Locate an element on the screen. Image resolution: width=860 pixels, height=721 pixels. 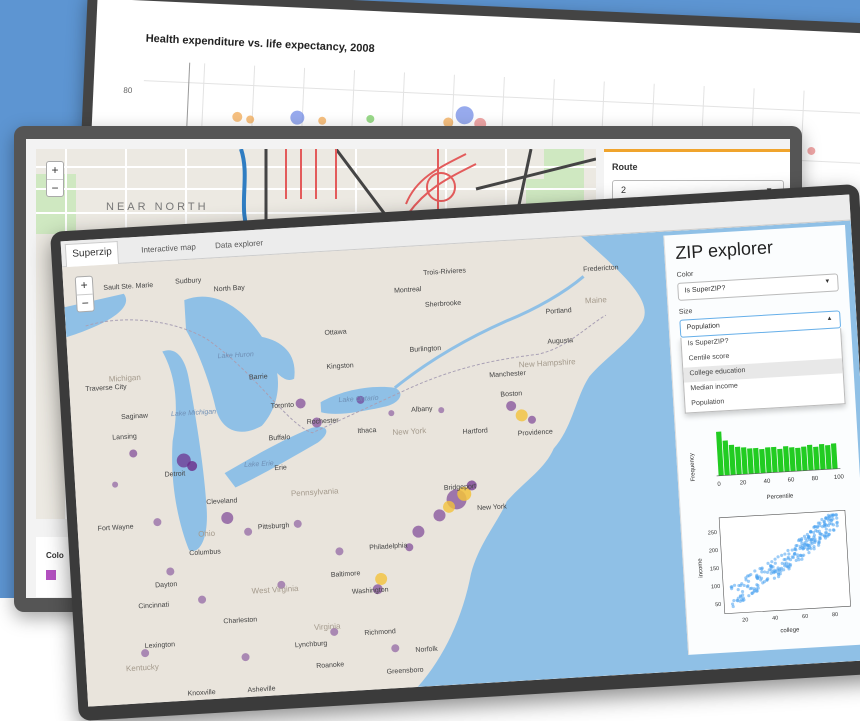
histogram-tick-label: 100 is located at coordinates (839, 477).